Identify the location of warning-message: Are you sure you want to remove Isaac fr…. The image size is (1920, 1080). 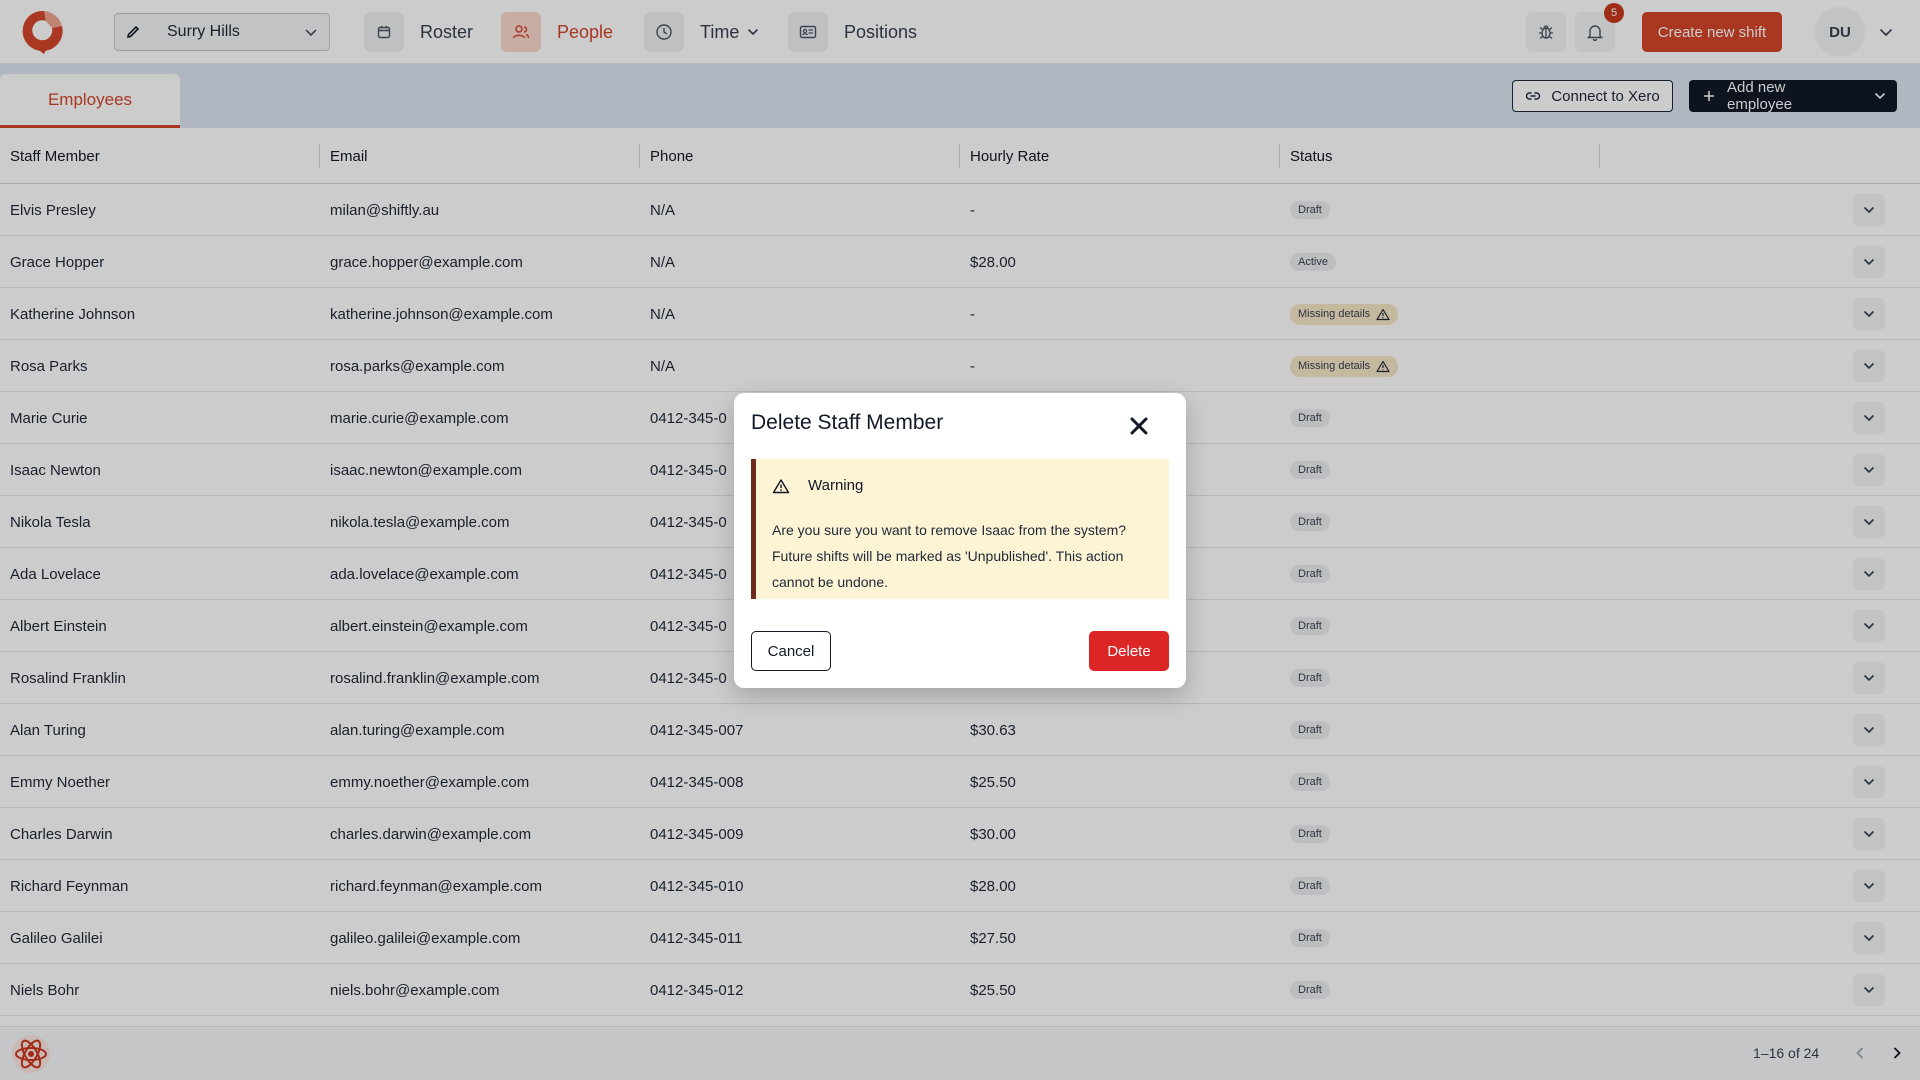
(949, 556).